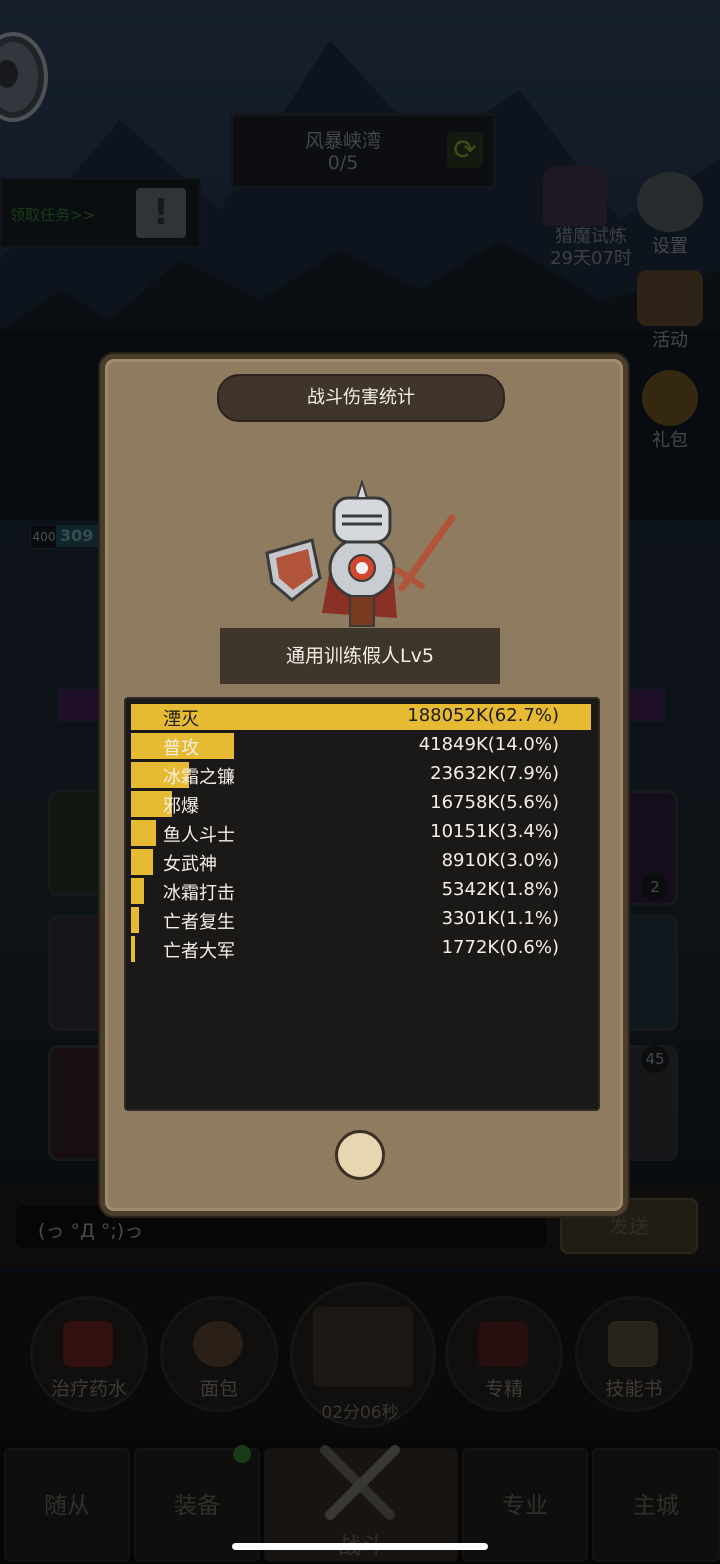  I want to click on skill-name: 鱼人斗士, so click(199, 835).